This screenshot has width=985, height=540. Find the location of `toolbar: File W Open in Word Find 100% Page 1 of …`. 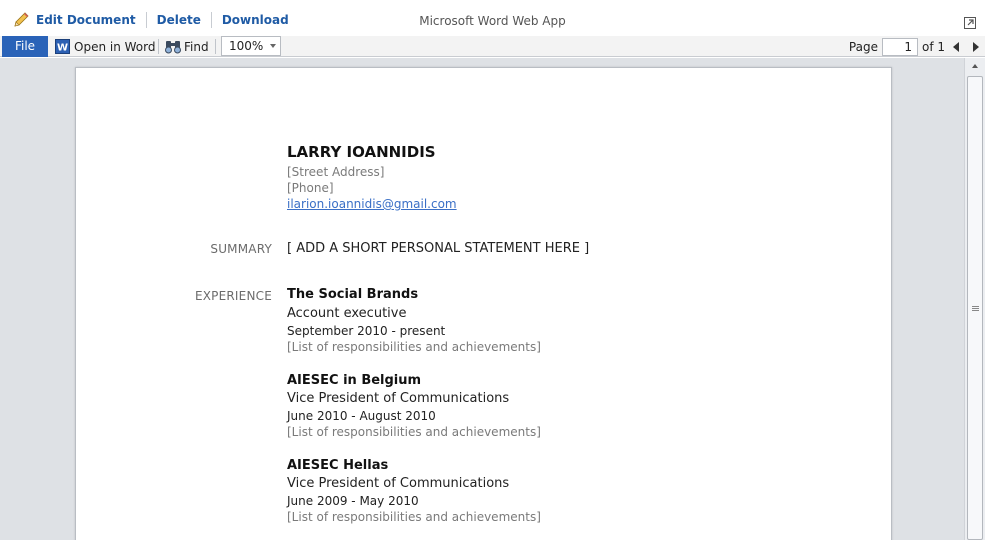

toolbar: File W Open in Word Find 100% Page 1 of … is located at coordinates (492, 46).